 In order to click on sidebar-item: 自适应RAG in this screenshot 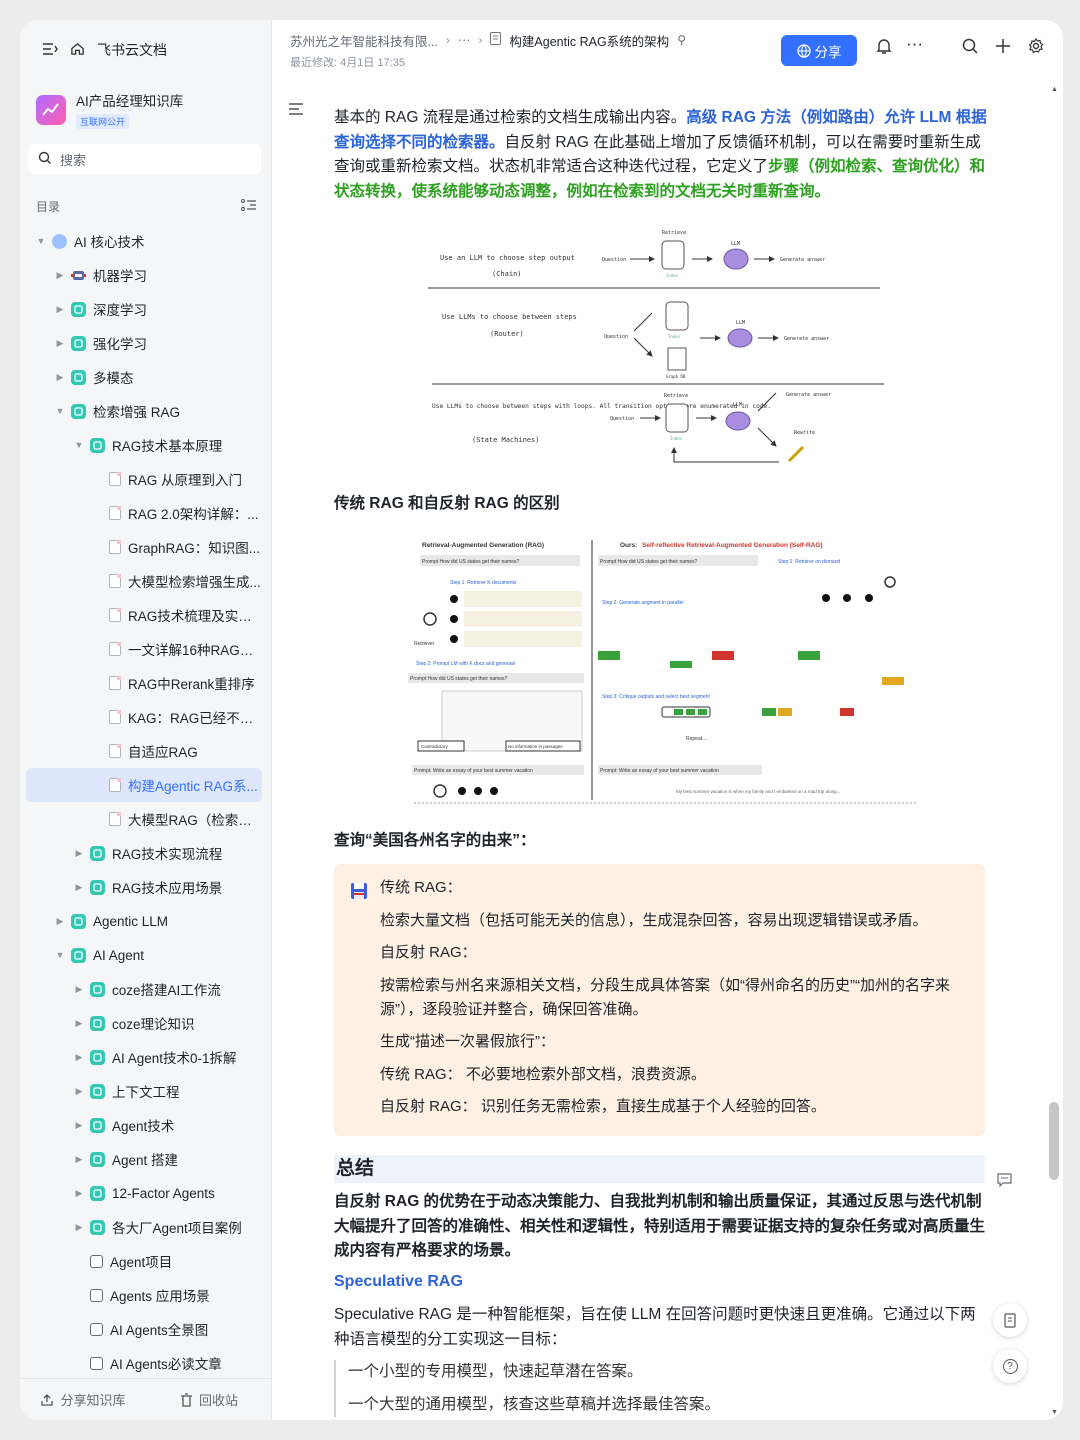, I will do `click(144, 751)`.